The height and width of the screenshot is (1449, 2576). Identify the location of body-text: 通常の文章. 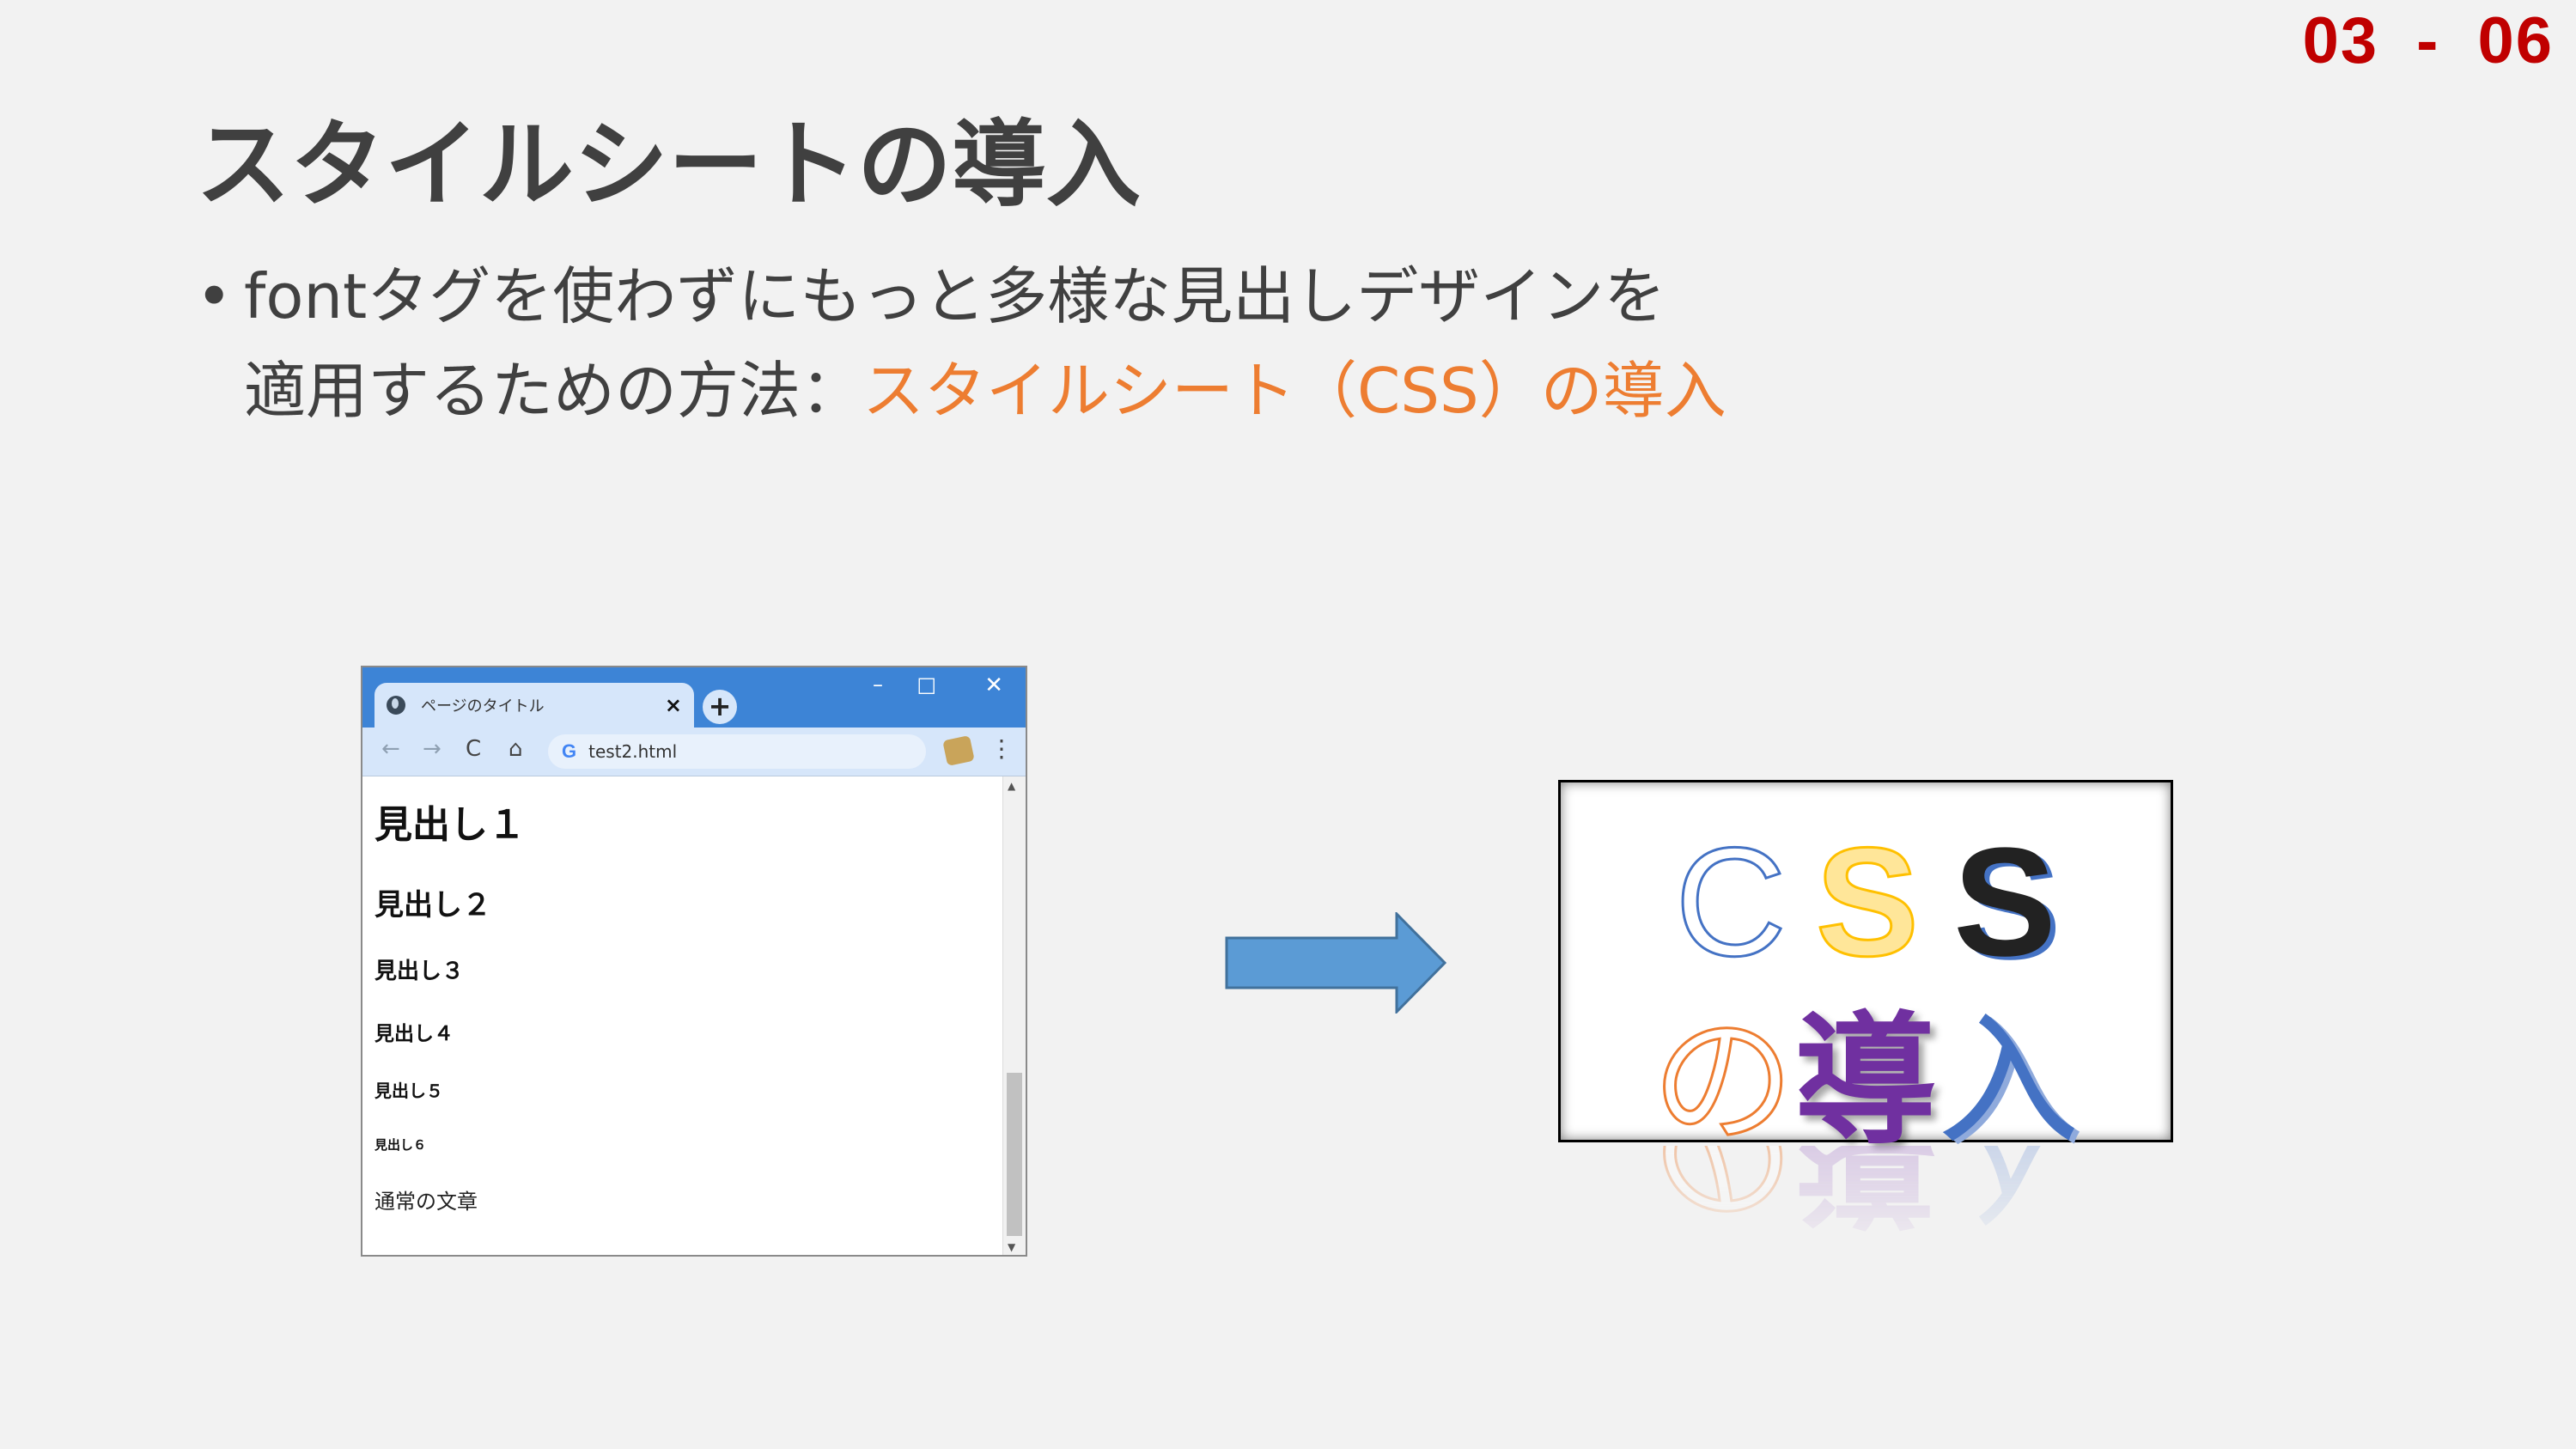
(426, 1202).